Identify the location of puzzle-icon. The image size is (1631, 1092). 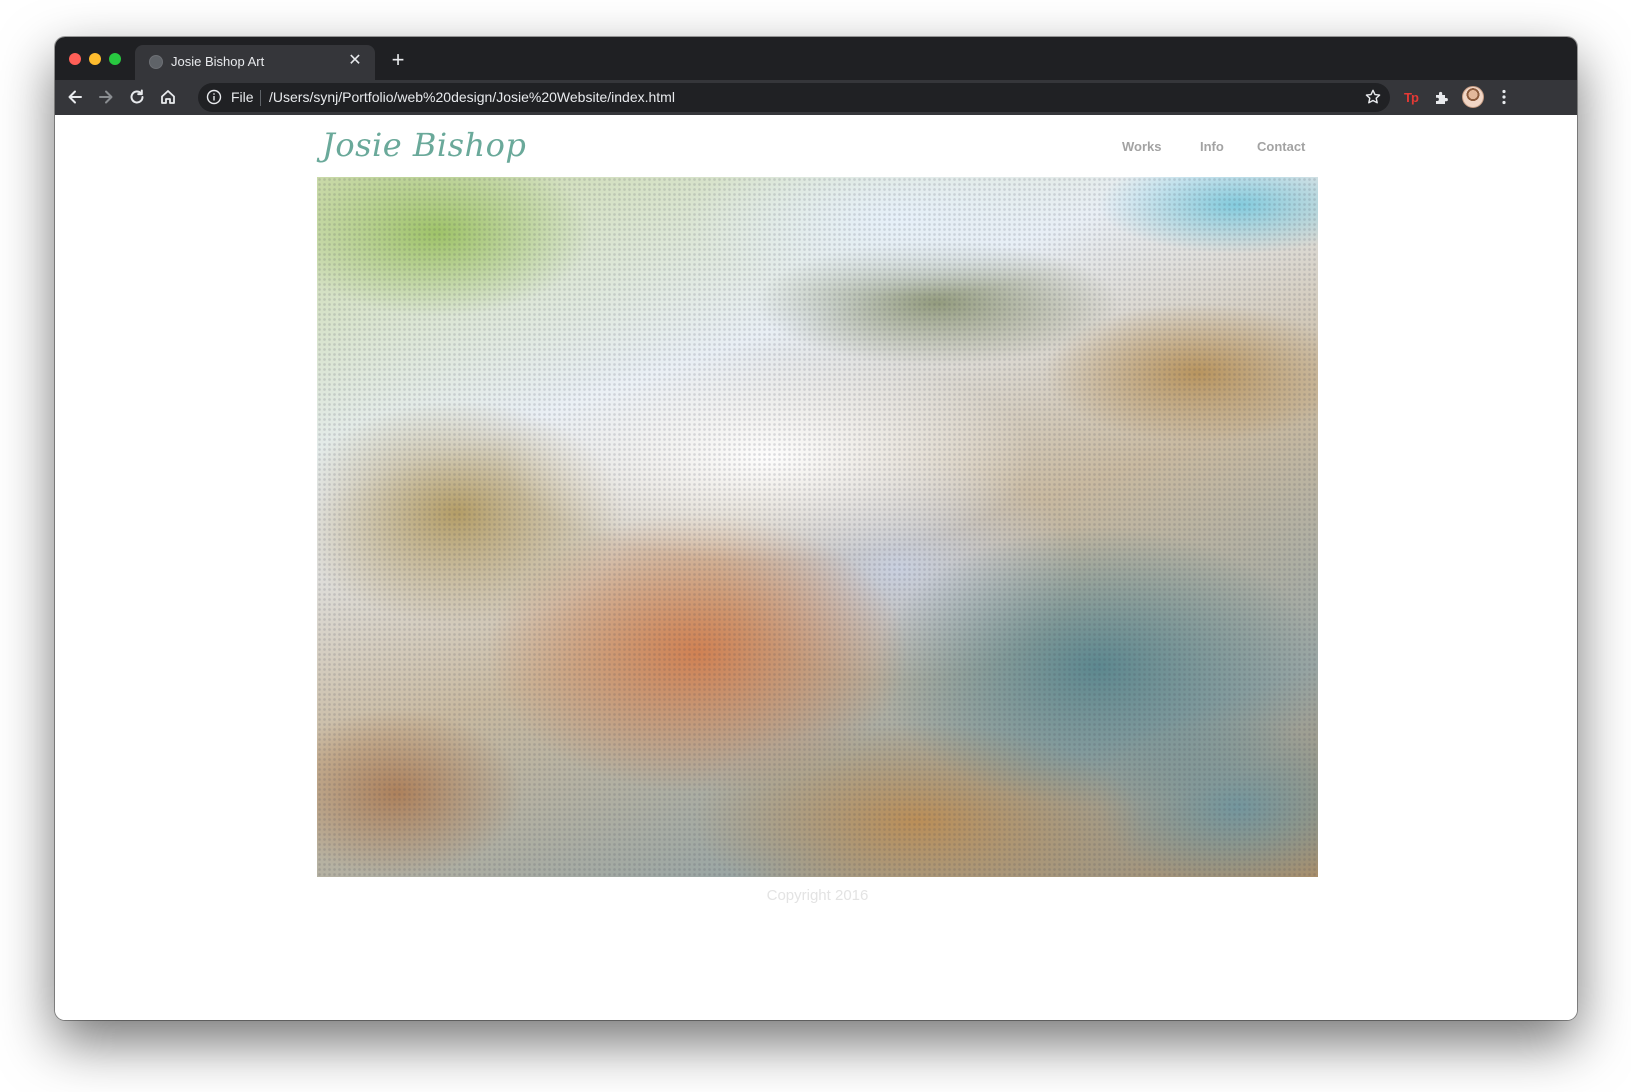
(1442, 97).